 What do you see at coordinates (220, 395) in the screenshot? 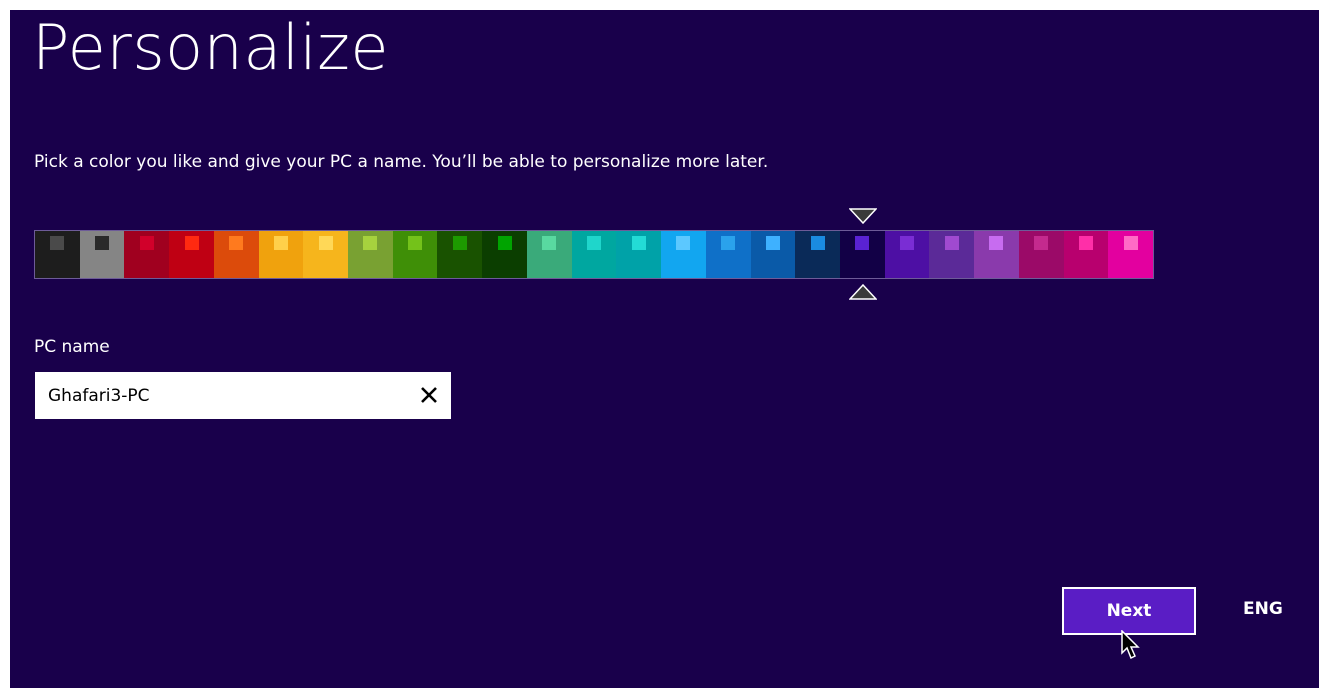
I see `pc-name-input` at bounding box center [220, 395].